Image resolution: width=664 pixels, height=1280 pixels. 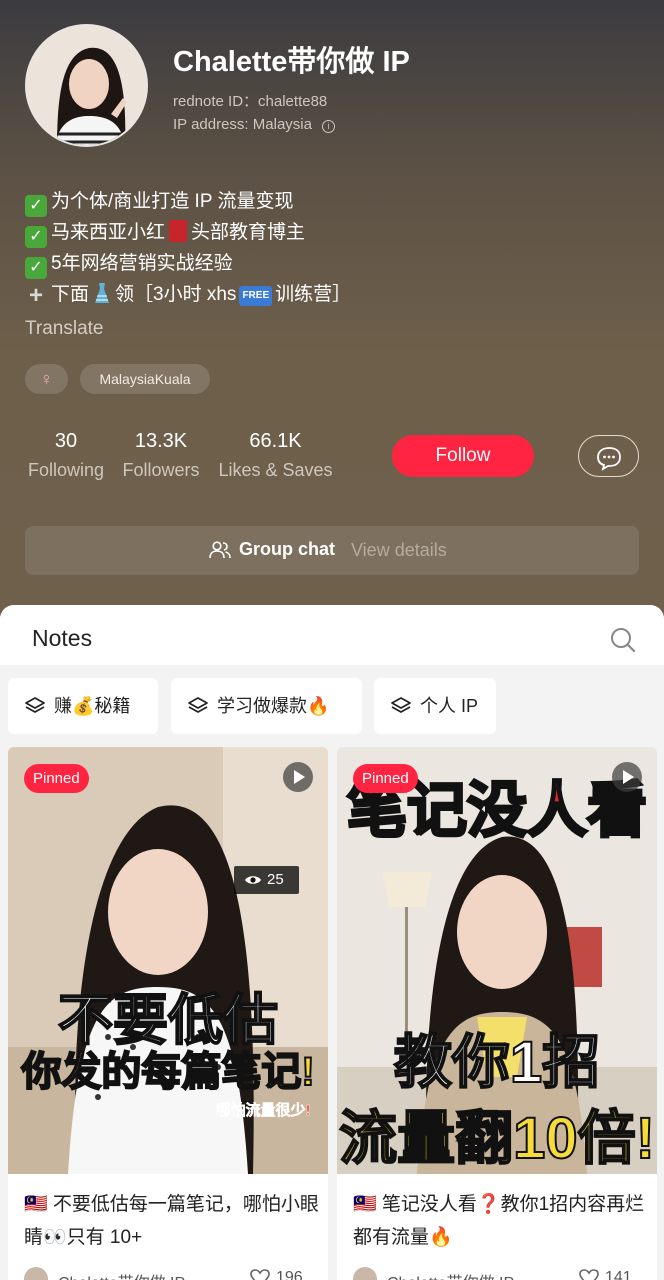 I want to click on view-count: 25, so click(x=266, y=880).